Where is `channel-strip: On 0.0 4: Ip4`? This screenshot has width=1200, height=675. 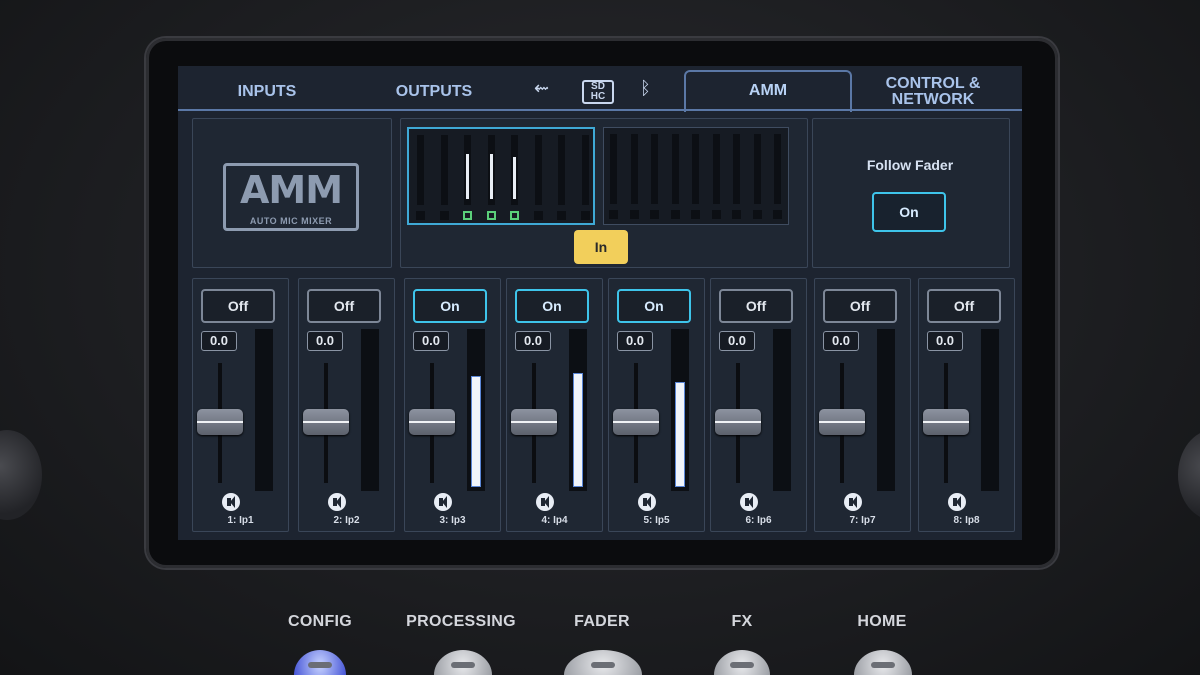
channel-strip: On 0.0 4: Ip4 is located at coordinates (554, 405).